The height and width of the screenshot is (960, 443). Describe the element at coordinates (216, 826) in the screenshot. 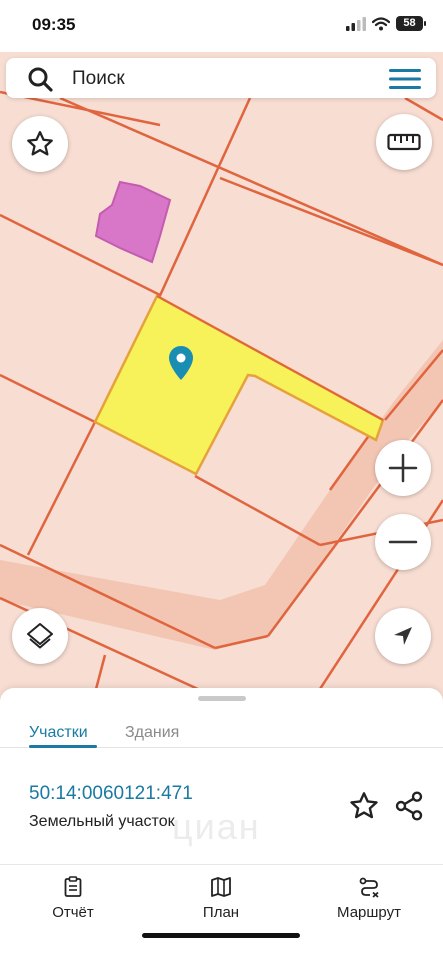

I see `watermark: циан` at that location.